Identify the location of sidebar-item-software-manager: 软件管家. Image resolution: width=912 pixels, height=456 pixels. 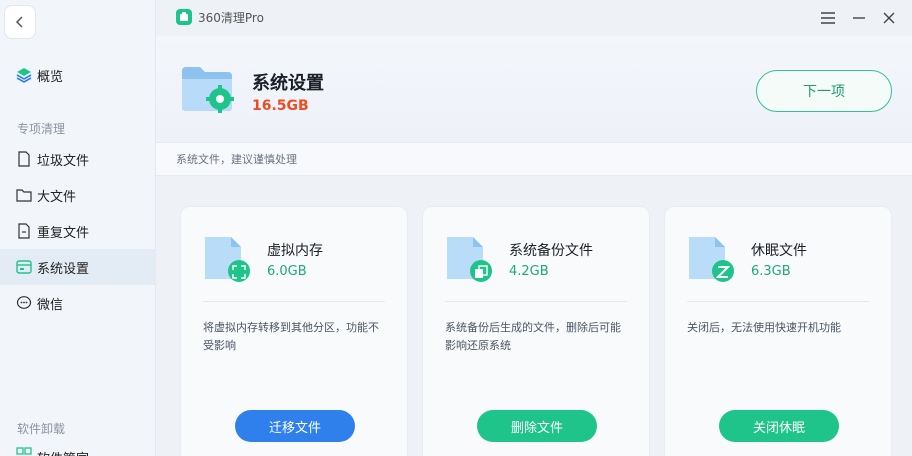
(78, 448).